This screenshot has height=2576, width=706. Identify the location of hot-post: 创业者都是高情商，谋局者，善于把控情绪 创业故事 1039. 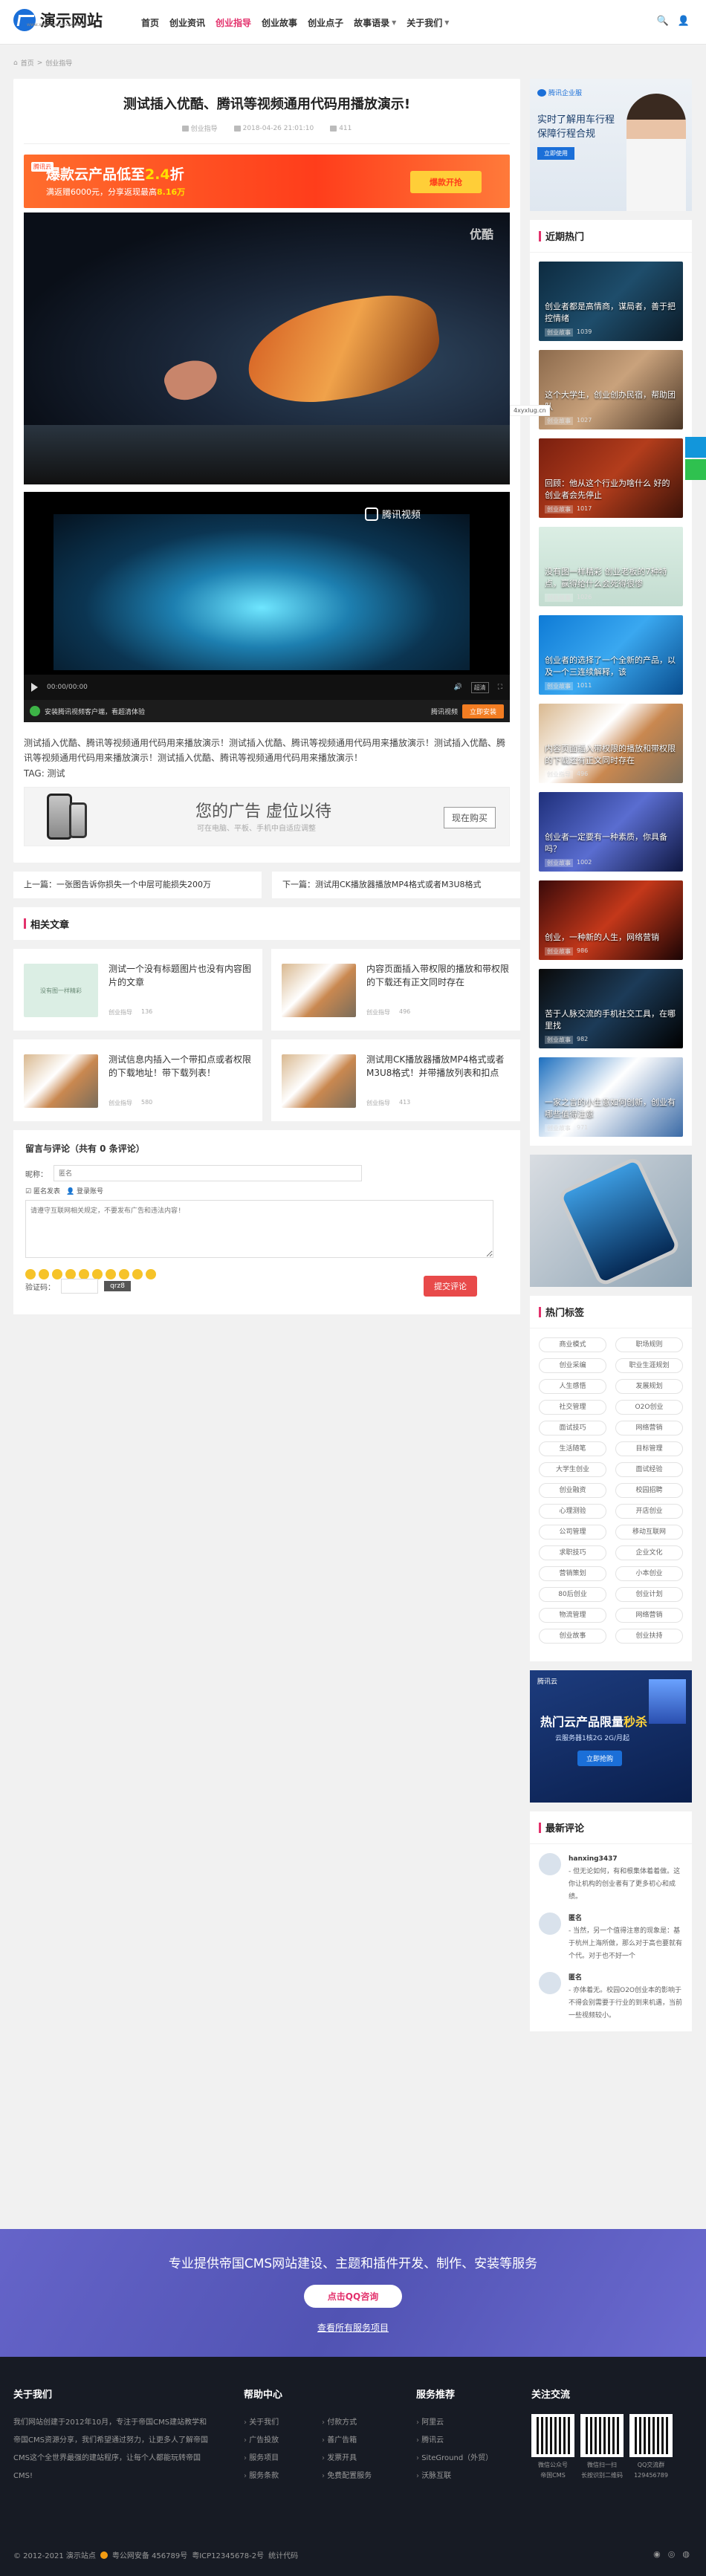
(611, 301).